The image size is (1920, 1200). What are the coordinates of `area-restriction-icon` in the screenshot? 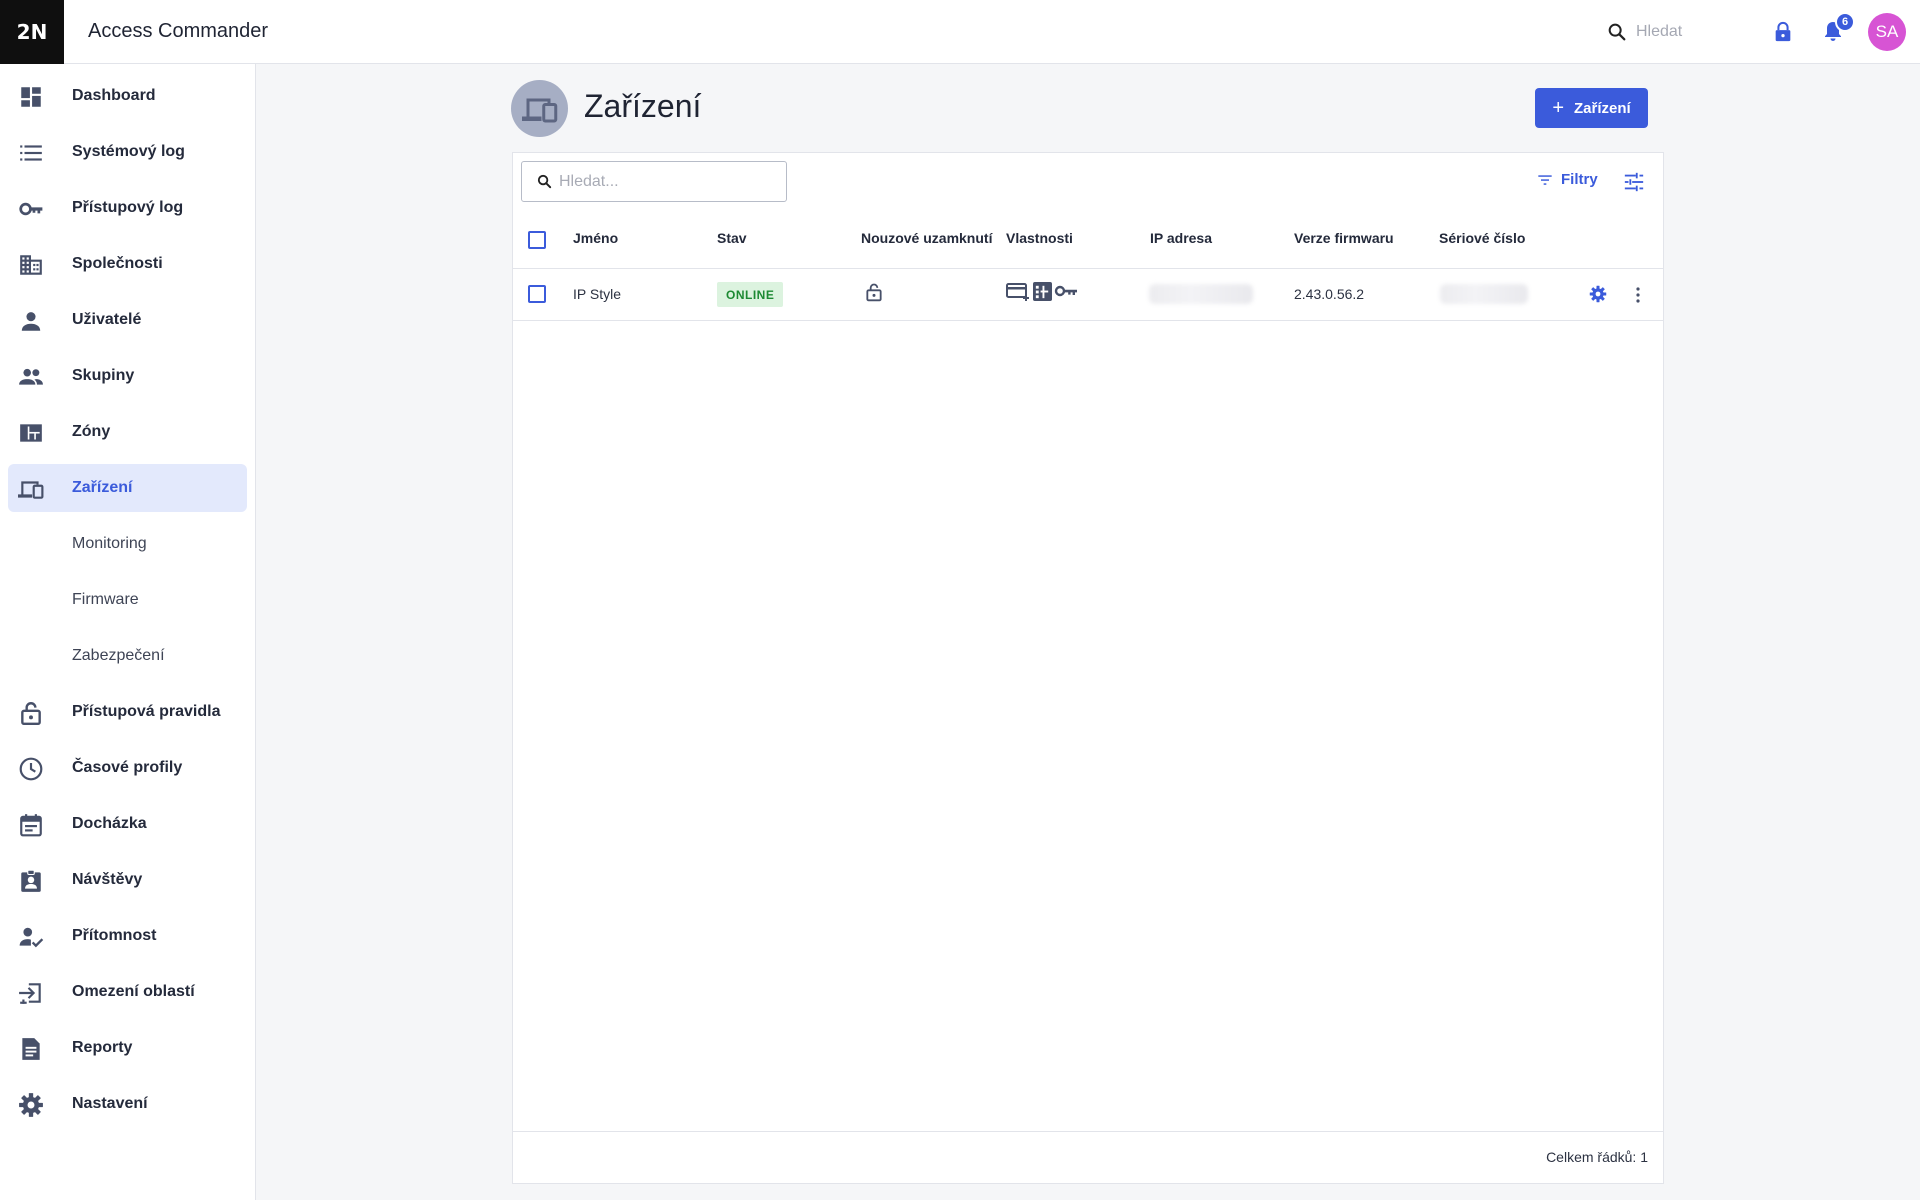 It's located at (31, 993).